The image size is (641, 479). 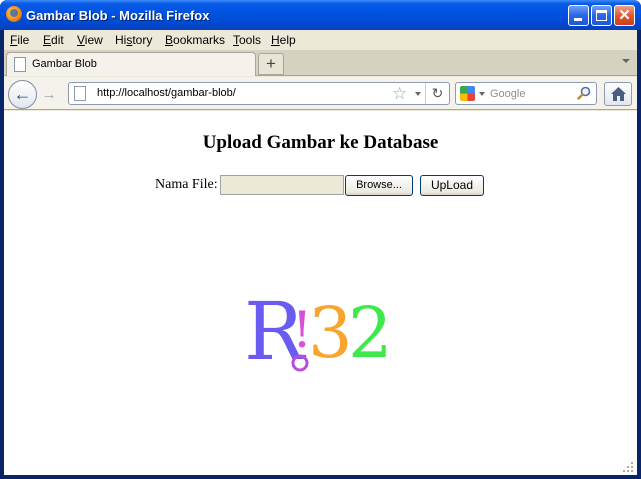 I want to click on window-title: Gambar Blob - Mozilla Firefox, so click(x=118, y=15).